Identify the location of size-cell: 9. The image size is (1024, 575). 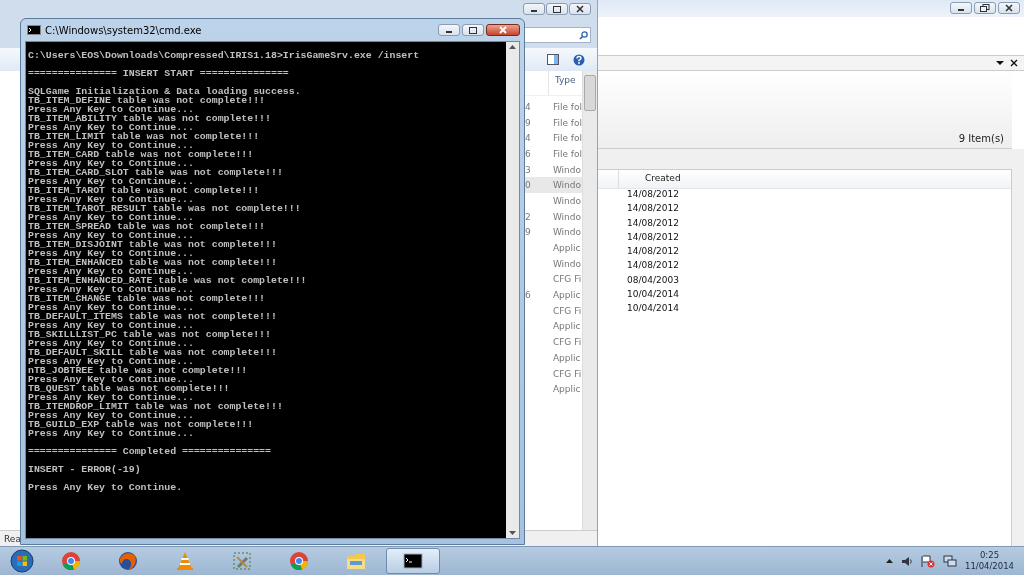
(527, 232).